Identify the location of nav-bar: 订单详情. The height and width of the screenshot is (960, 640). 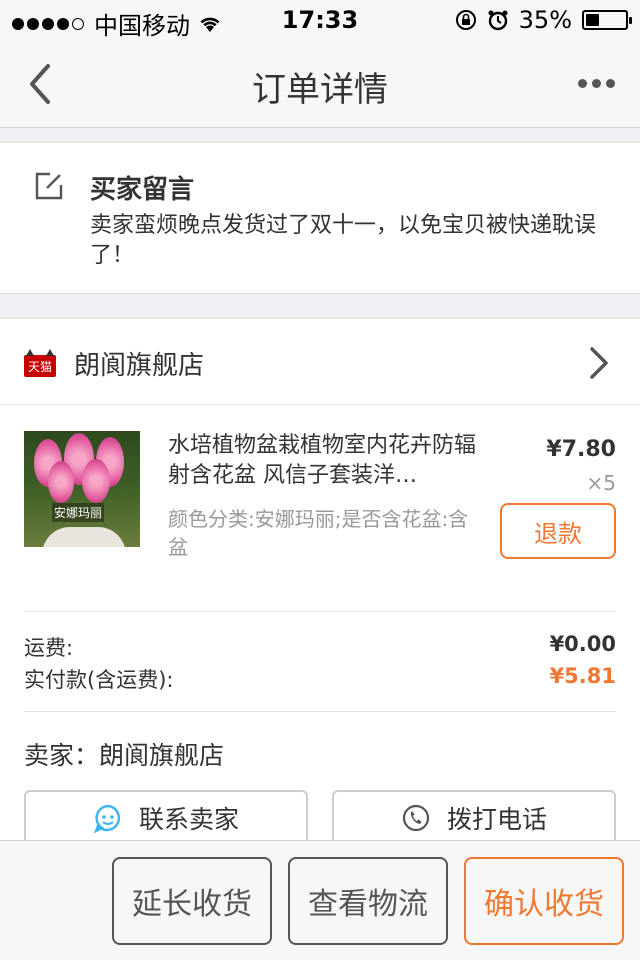
(320, 84).